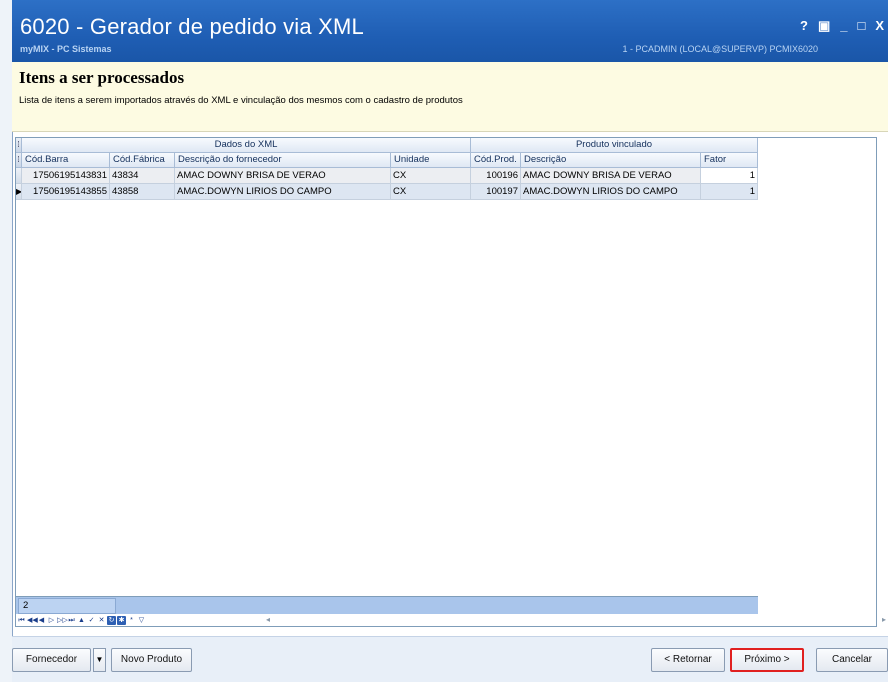  Describe the element at coordinates (62, 620) in the screenshot. I see `next-page-icon: ▷▷` at that location.